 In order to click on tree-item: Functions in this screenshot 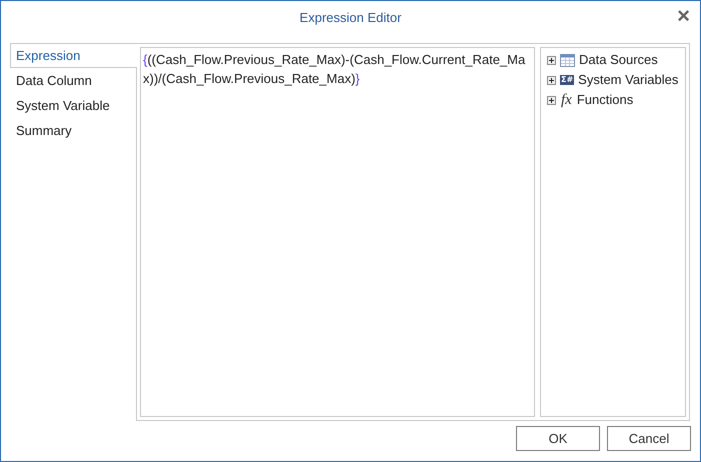, I will do `click(605, 100)`.